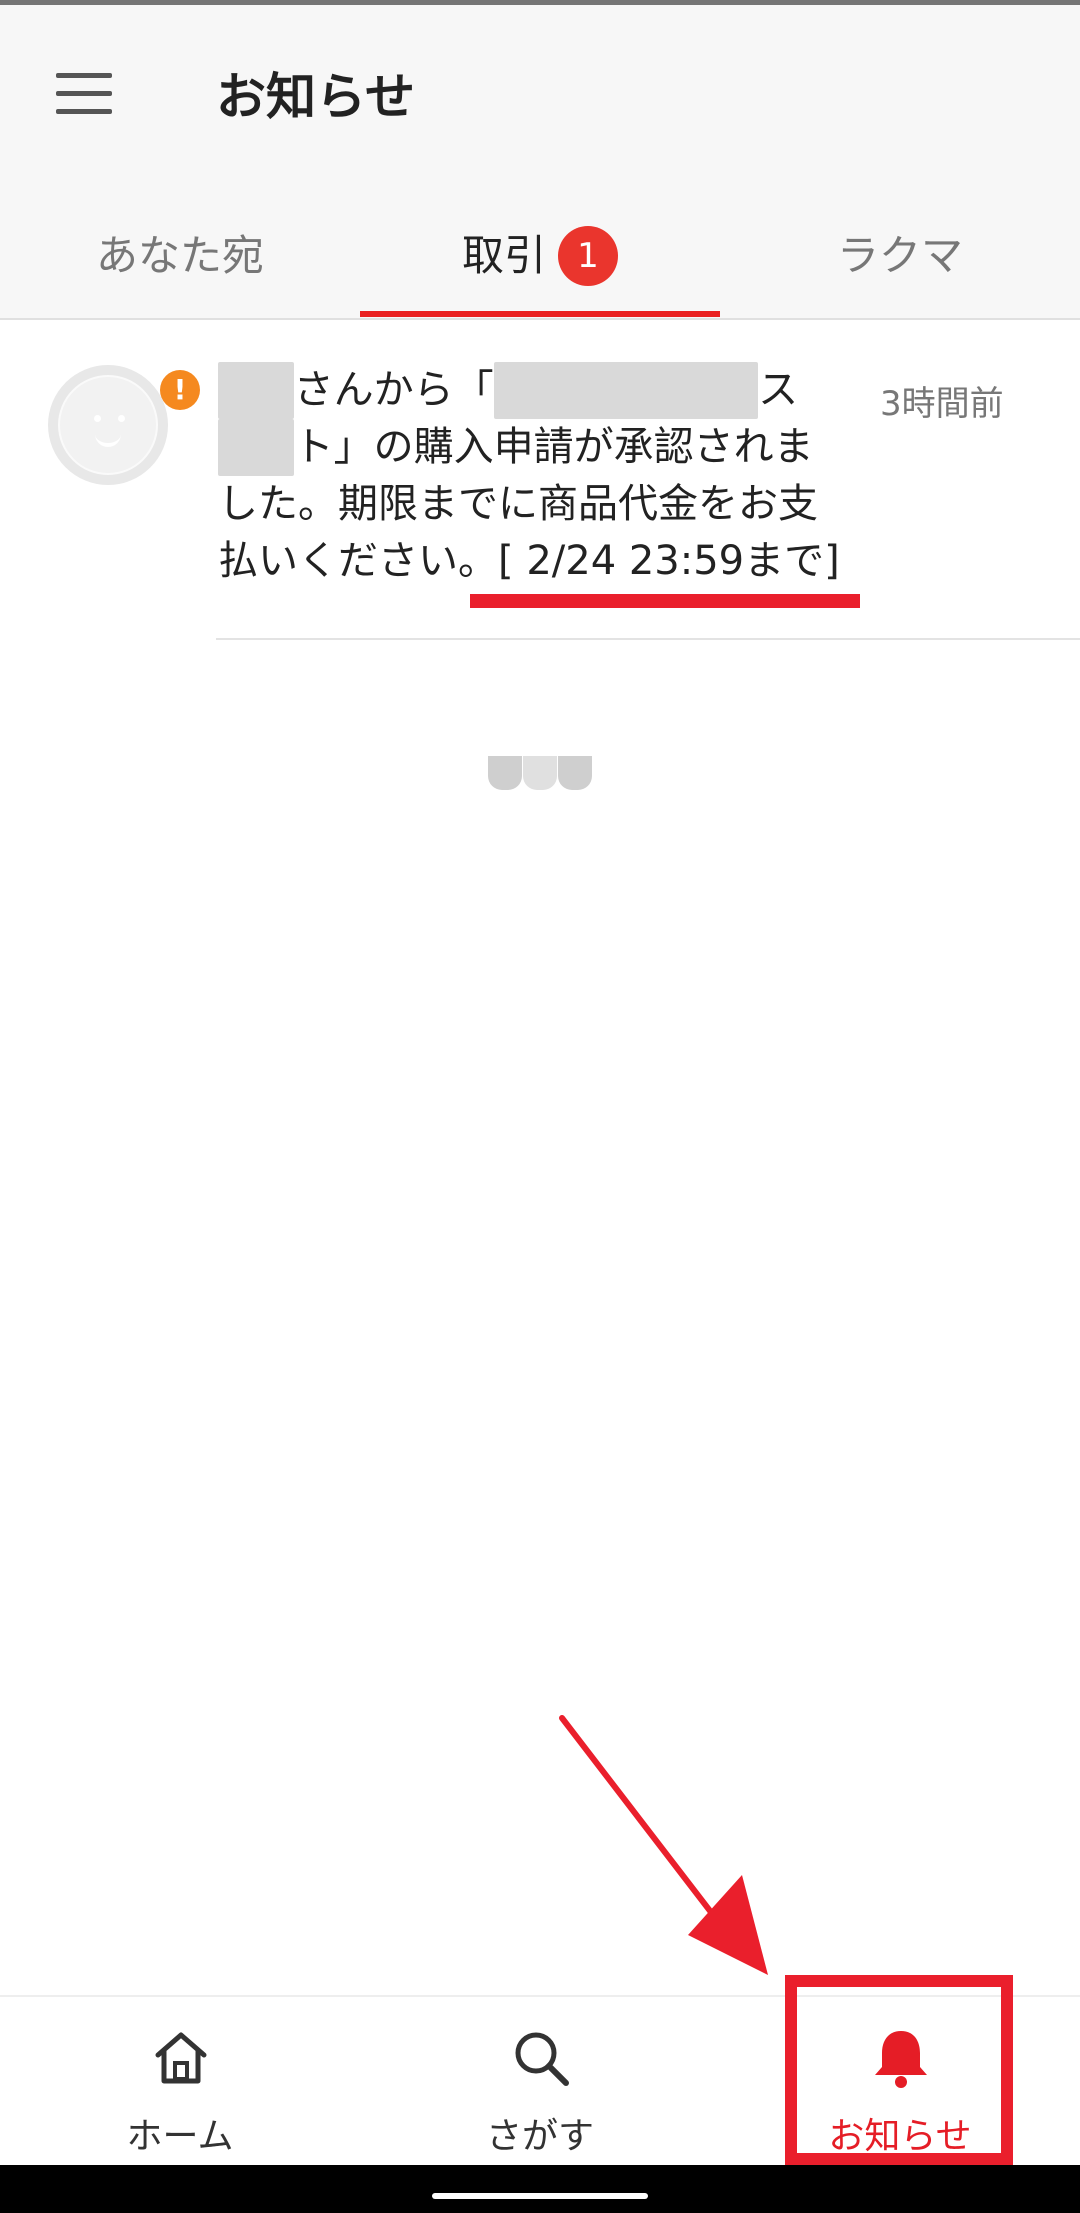 The height and width of the screenshot is (2213, 1080). I want to click on tab-rakuma-label: ラクマ, so click(899, 255).